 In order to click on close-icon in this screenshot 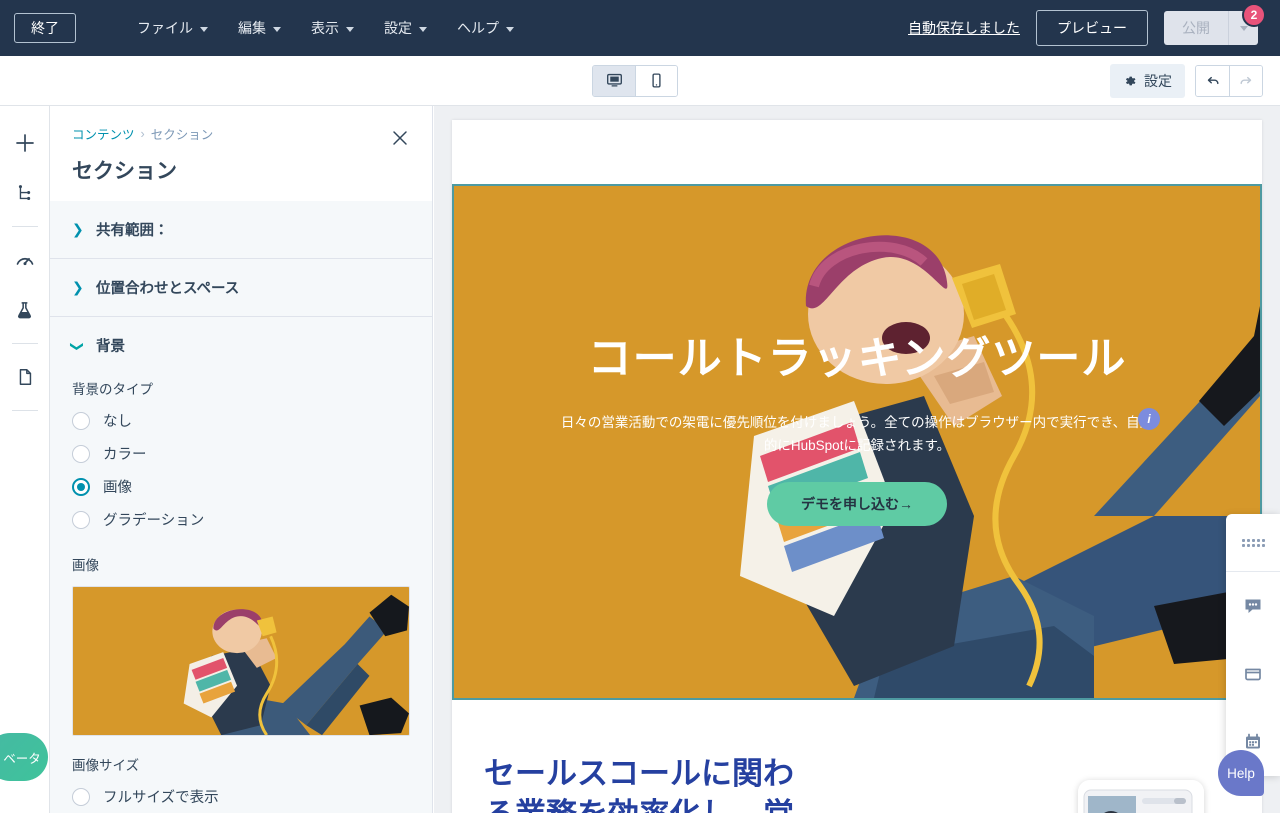, I will do `click(400, 138)`.